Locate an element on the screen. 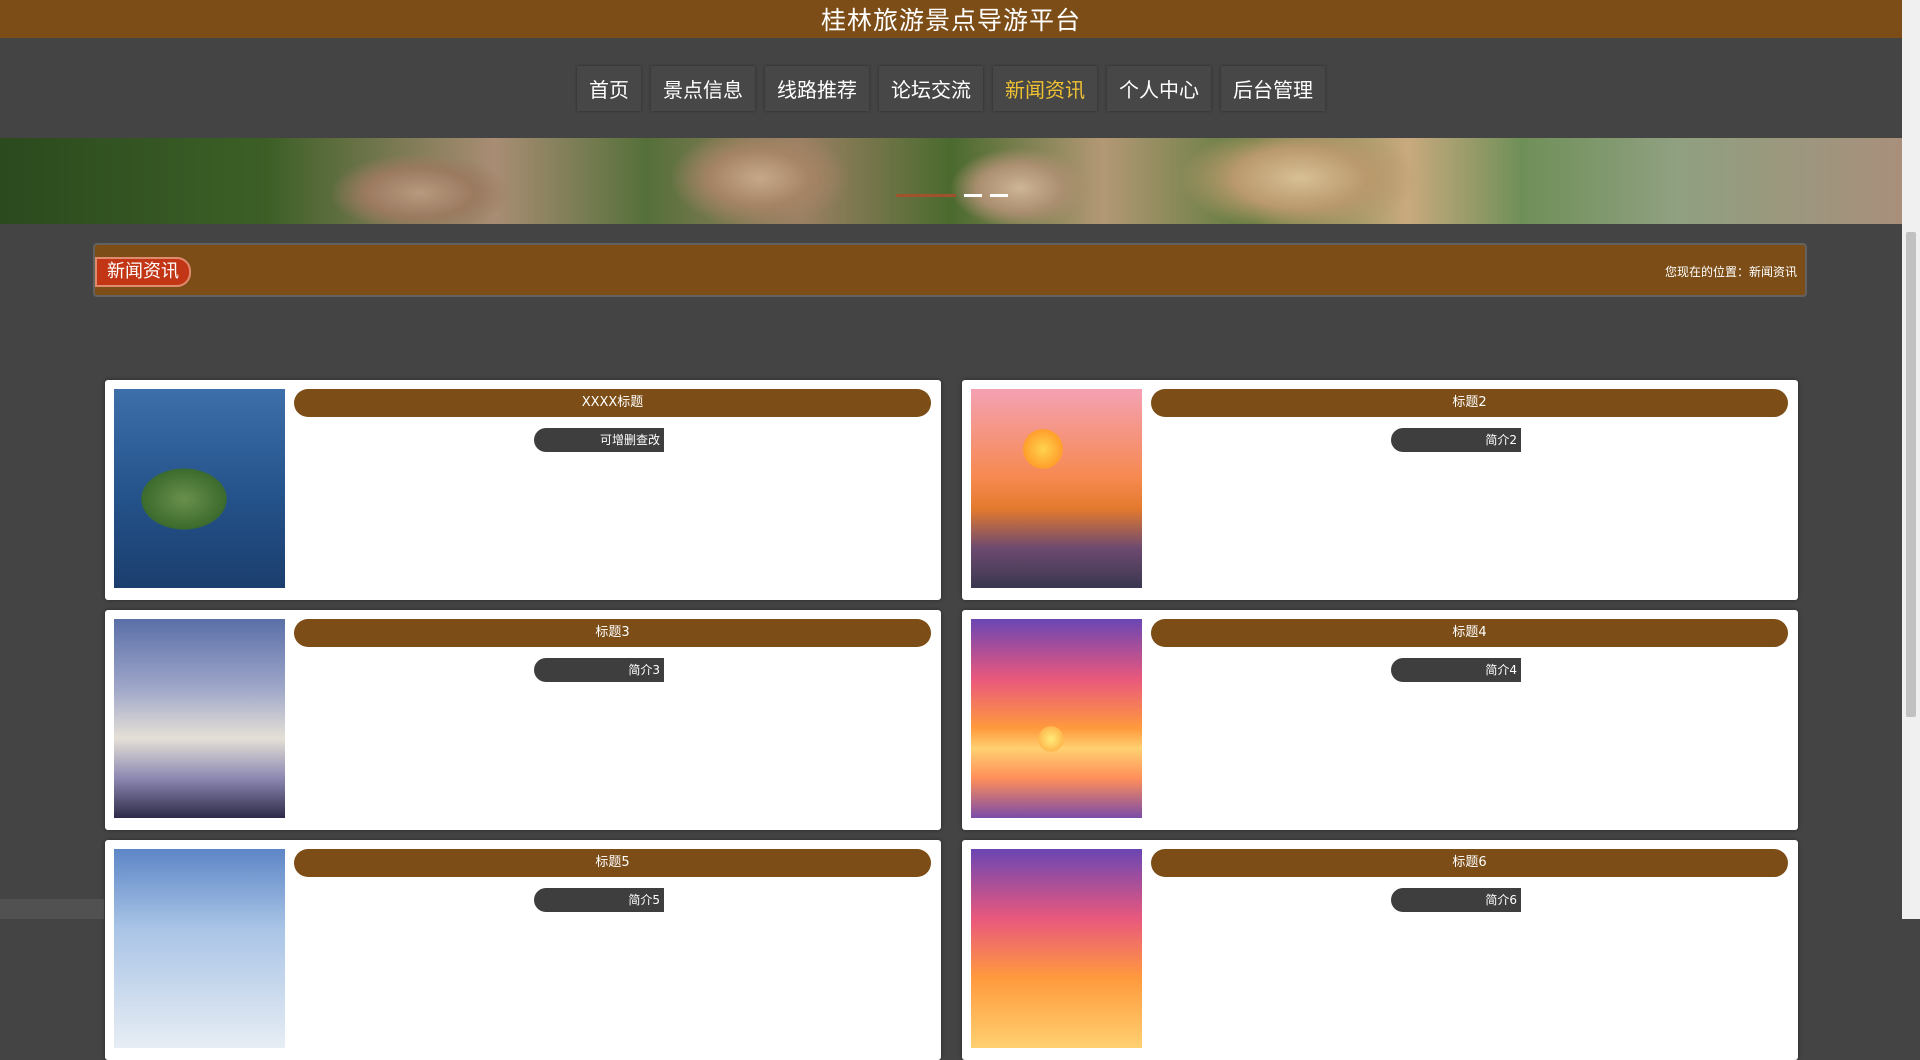 Image resolution: width=1920 pixels, height=1060 pixels. carousel-indicators is located at coordinates (952, 195).